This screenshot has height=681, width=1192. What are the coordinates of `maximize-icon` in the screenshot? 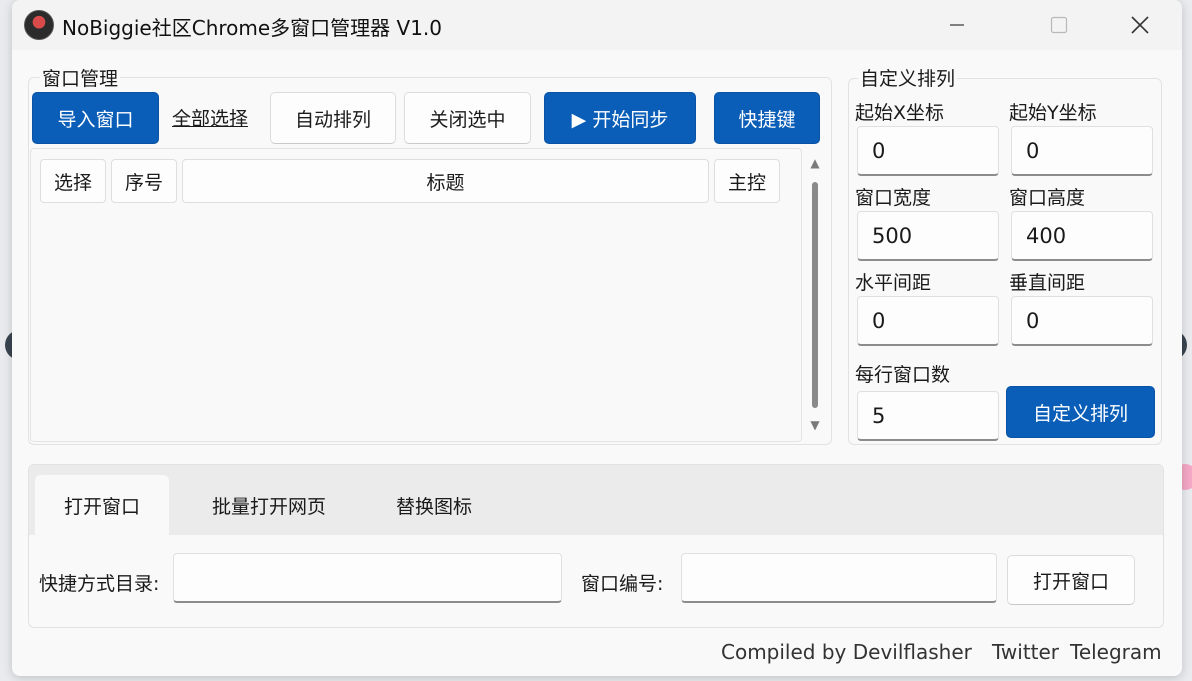 It's located at (1059, 25).